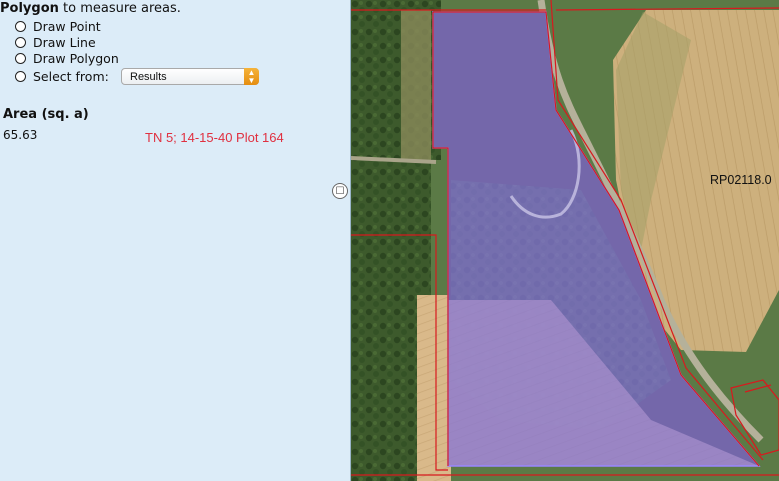 This screenshot has height=481, width=779. I want to click on panel-toggle-button: ☐, so click(340, 191).